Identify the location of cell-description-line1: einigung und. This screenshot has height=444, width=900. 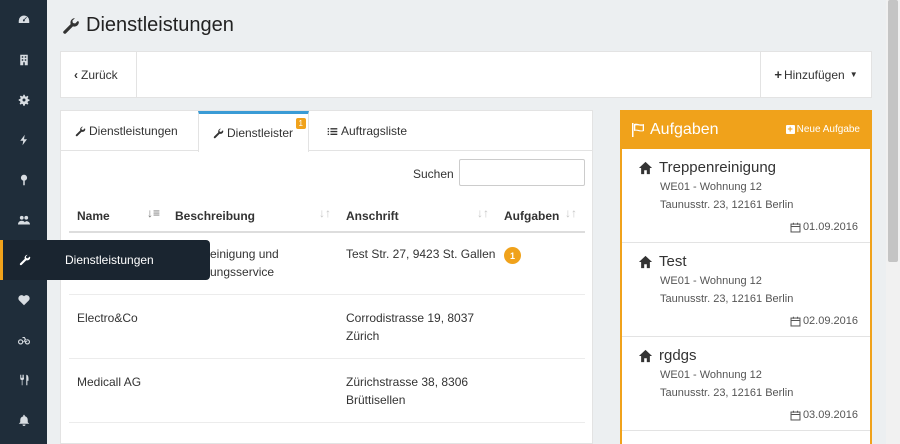
(244, 254).